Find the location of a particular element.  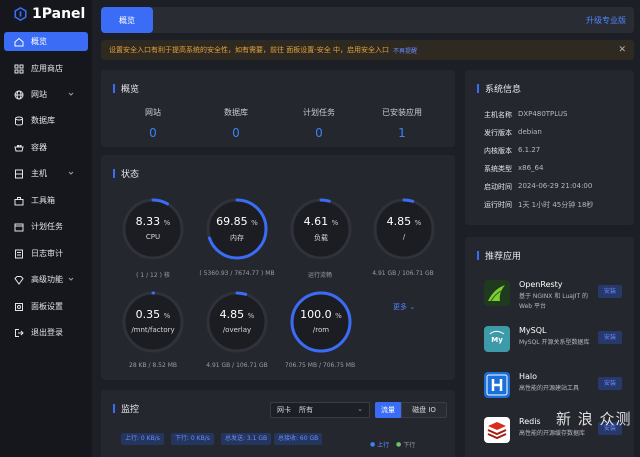

sysinfo-row-uptime: 运行时间 1天 1小时 45分钟 18秒 is located at coordinates (539, 205).